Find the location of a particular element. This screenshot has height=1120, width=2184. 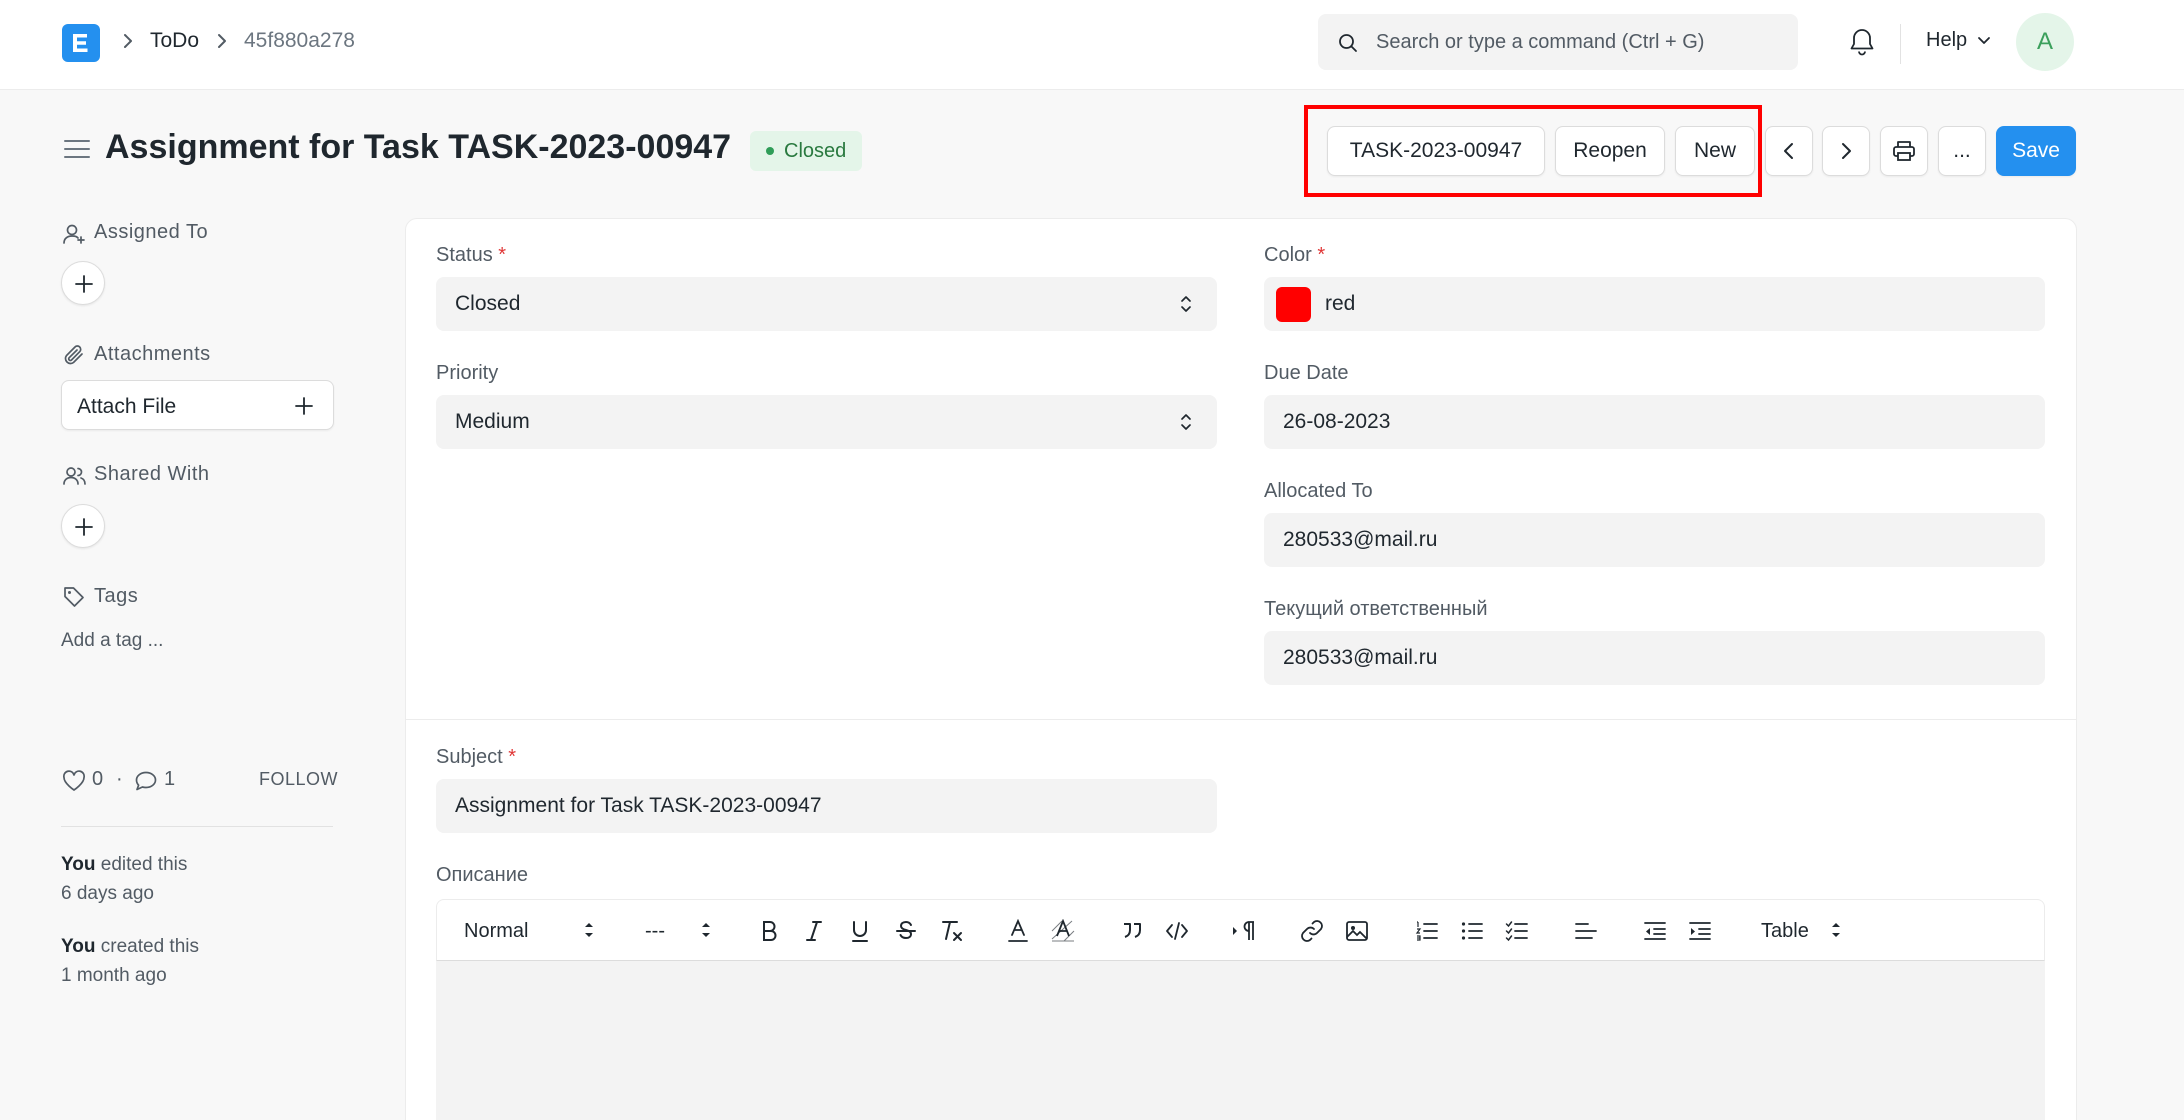

description-editor is located at coordinates (1240, 1040).